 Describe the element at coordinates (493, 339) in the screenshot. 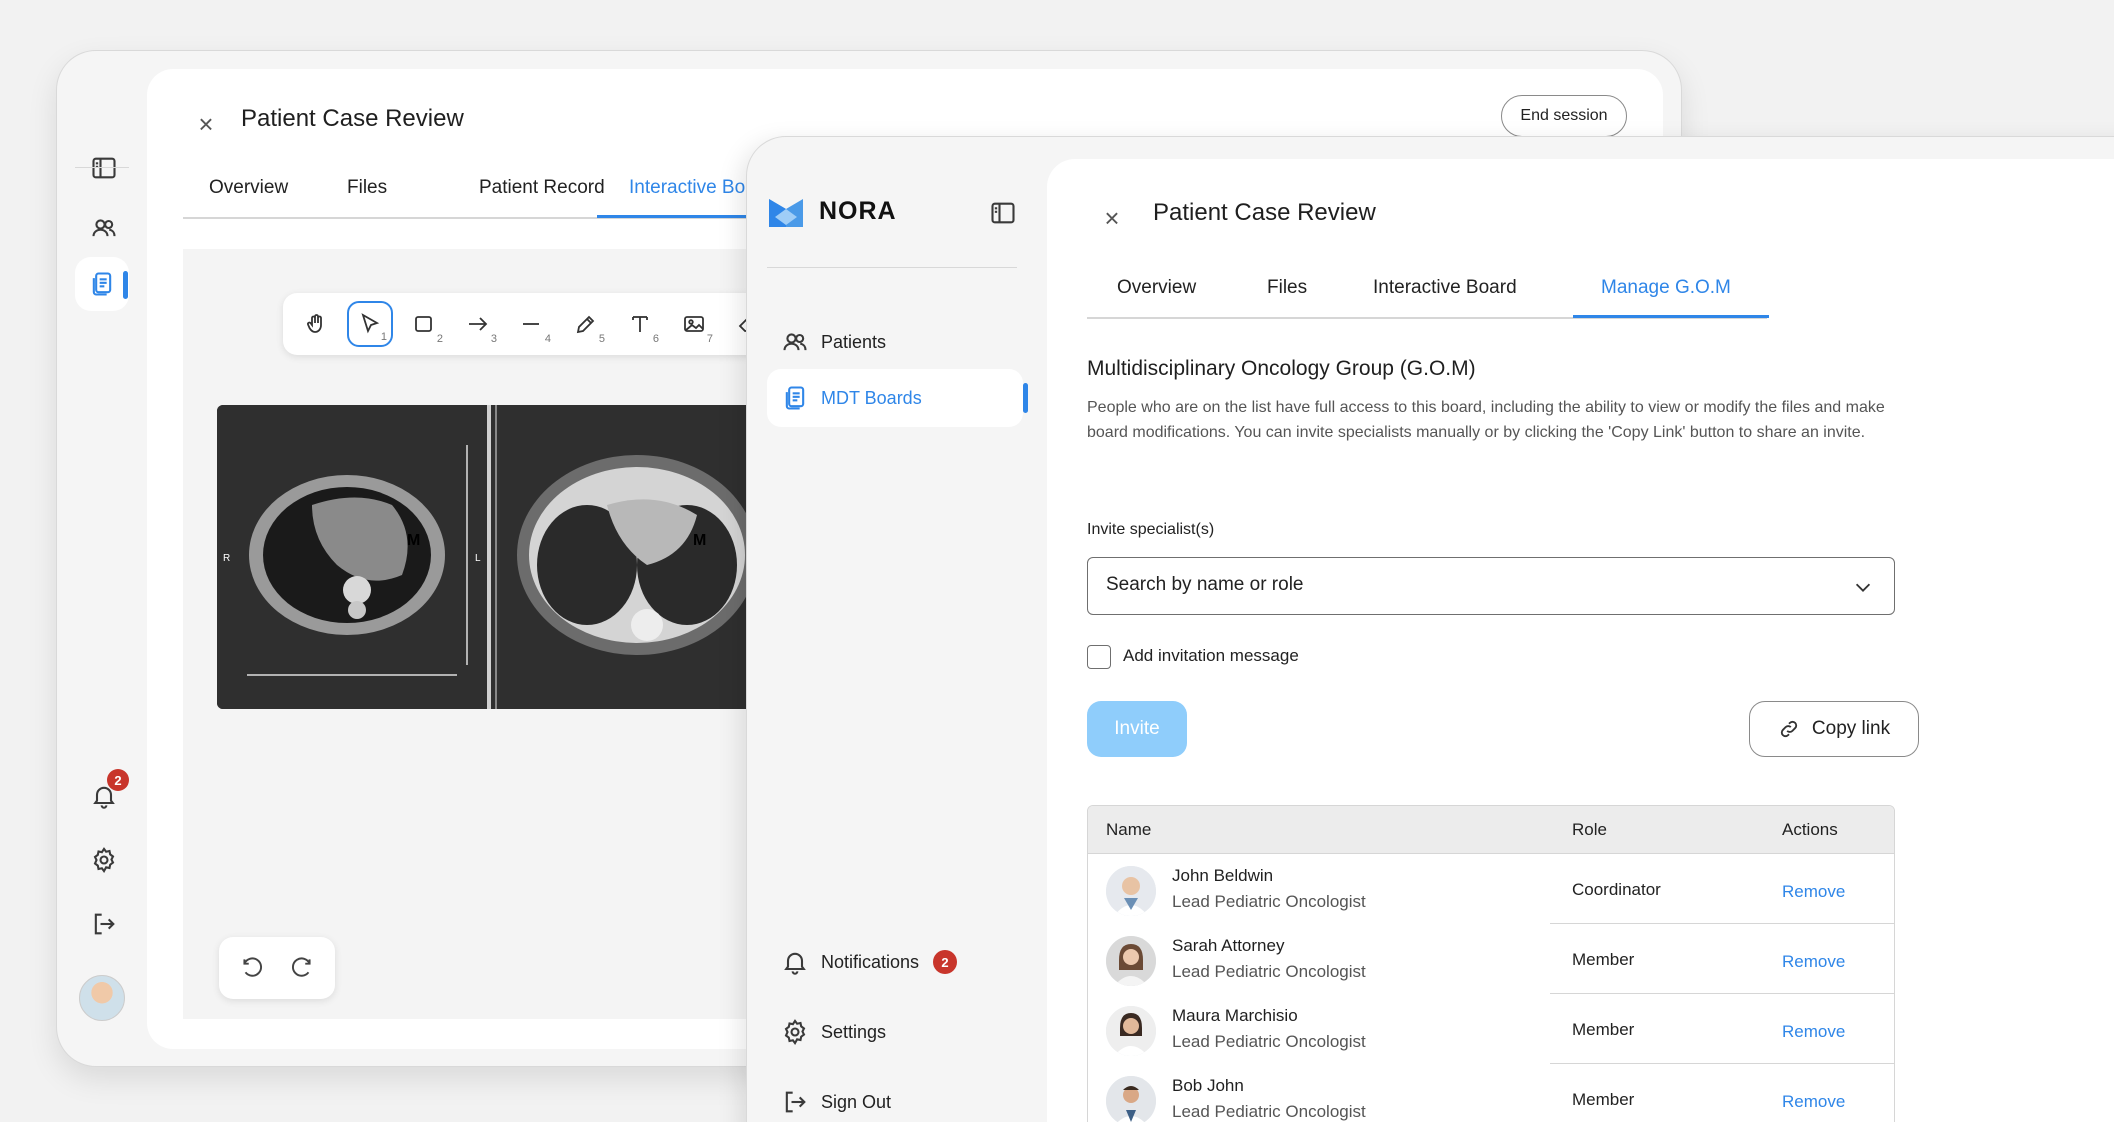

I see `tool-shortcut: 3` at that location.